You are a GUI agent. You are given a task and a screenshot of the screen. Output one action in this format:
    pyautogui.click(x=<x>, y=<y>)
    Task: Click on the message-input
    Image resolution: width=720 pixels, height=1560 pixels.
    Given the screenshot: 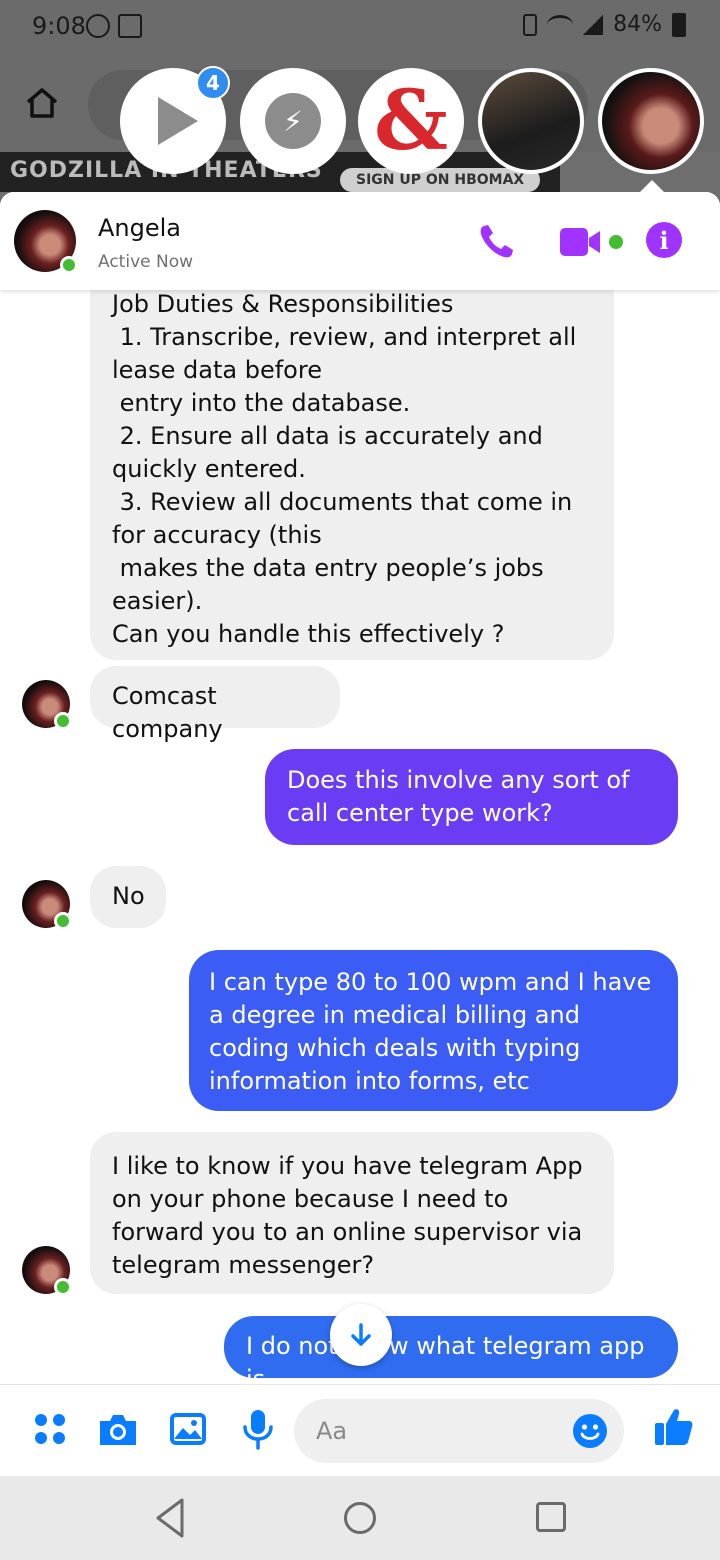 What is the action you would take?
    pyautogui.click(x=436, y=1431)
    